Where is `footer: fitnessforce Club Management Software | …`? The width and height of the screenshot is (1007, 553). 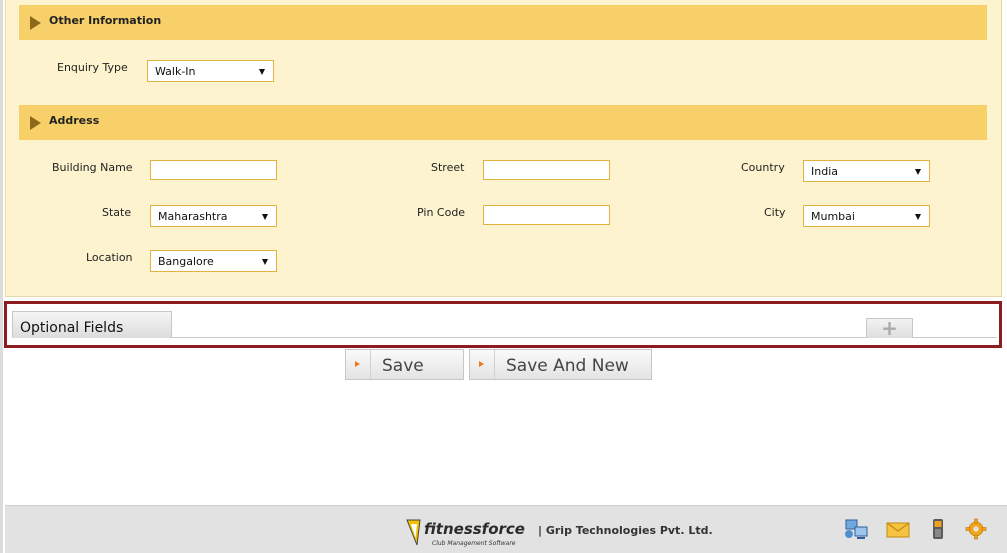 footer: fitnessforce Club Management Software | … is located at coordinates (506, 529).